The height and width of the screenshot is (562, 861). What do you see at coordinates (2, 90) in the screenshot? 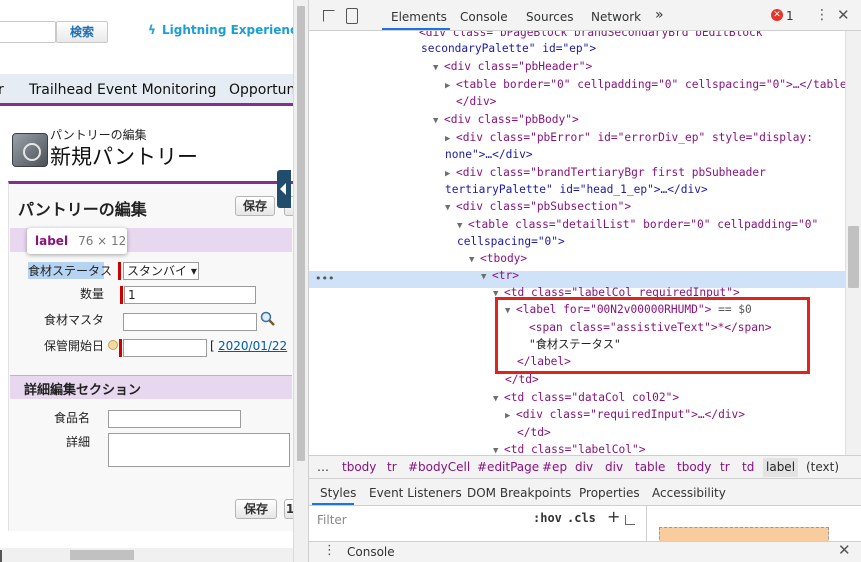
I see `tab-partial: r` at bounding box center [2, 90].